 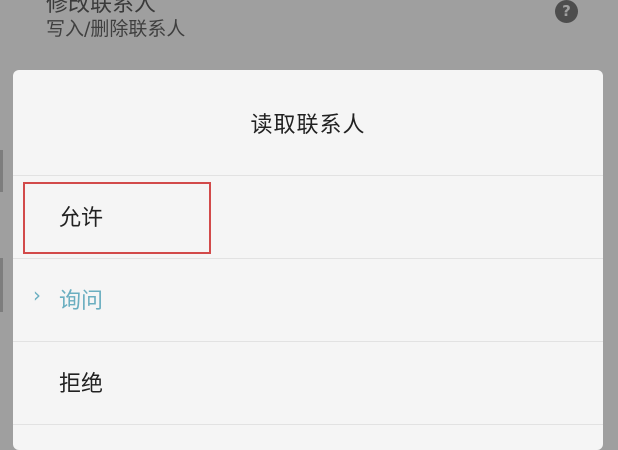 What do you see at coordinates (81, 218) in the screenshot?
I see `option-allow-label: 允许` at bounding box center [81, 218].